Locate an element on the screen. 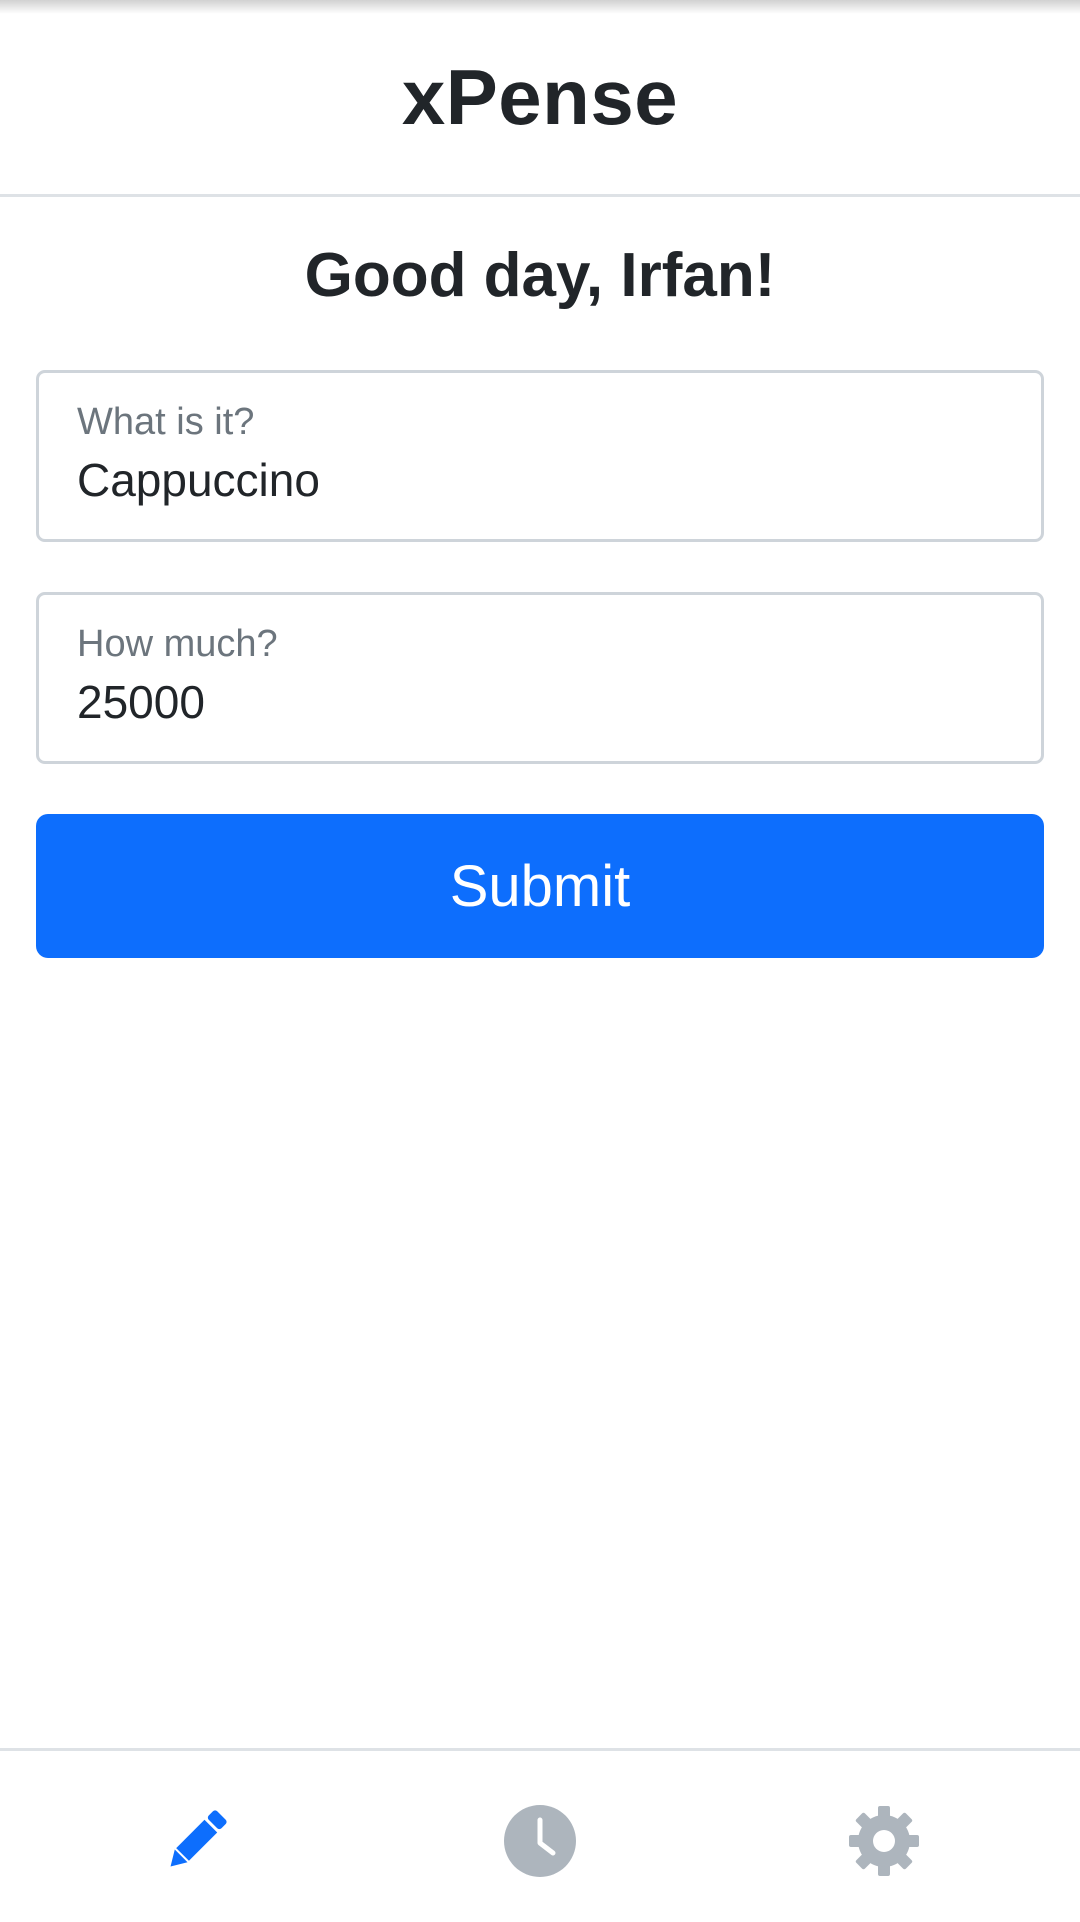 This screenshot has width=1080, height=1922. nav-settings is located at coordinates (884, 1841).